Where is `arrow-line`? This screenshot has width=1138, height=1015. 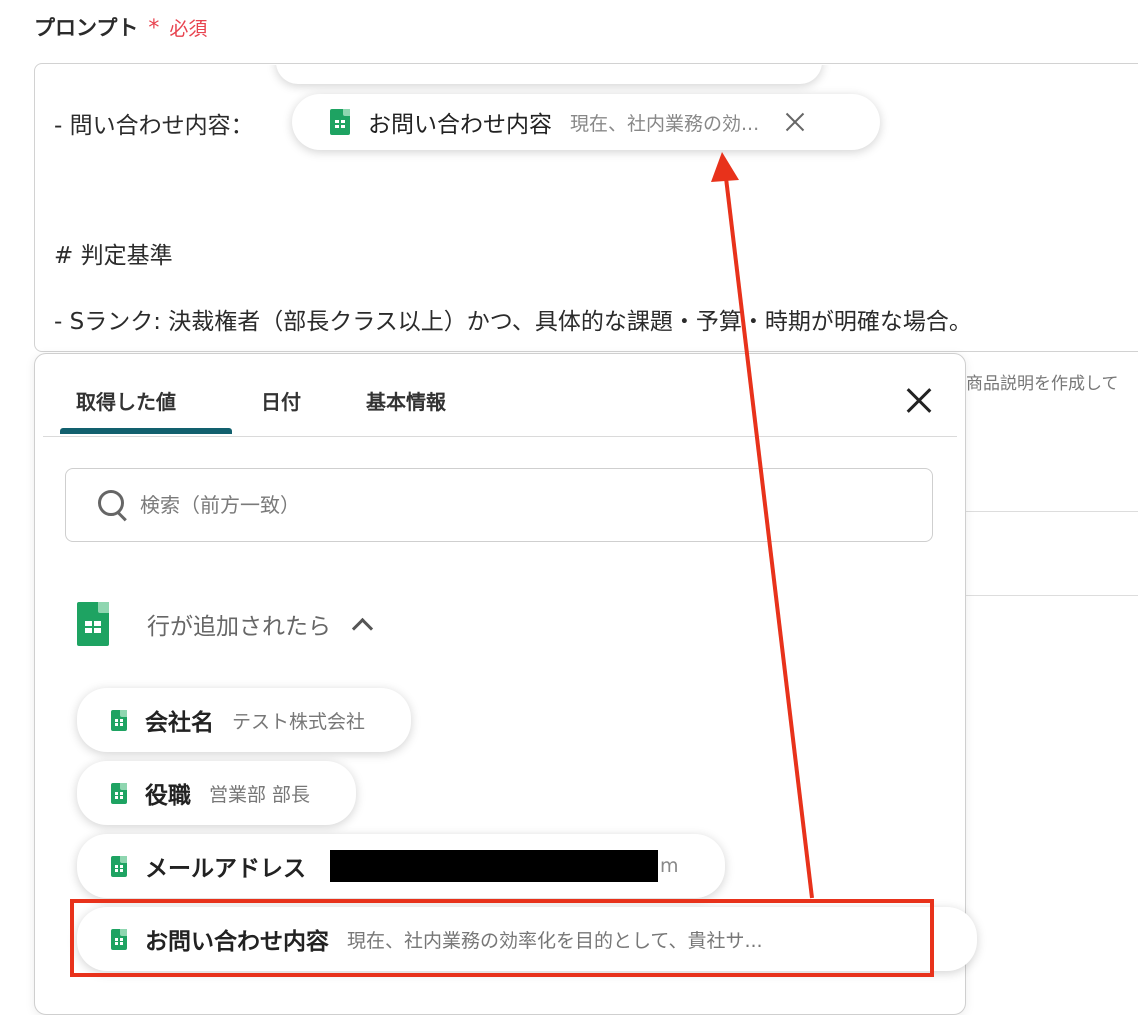
arrow-line is located at coordinates (769, 538).